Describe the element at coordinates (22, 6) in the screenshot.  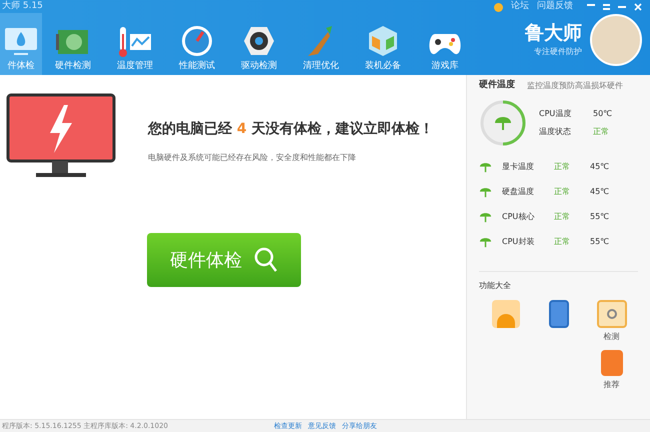
I see `window-title: 大师 5.15` at that location.